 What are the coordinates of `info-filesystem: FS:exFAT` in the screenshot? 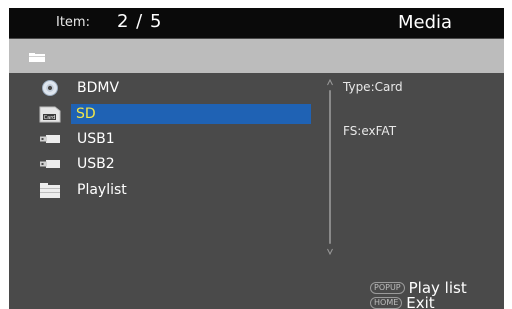 It's located at (370, 131).